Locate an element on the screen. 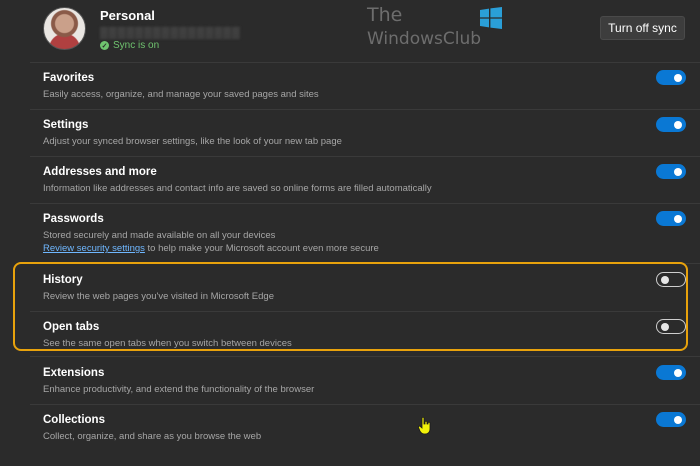 This screenshot has width=700, height=466. avatar is located at coordinates (64, 28).